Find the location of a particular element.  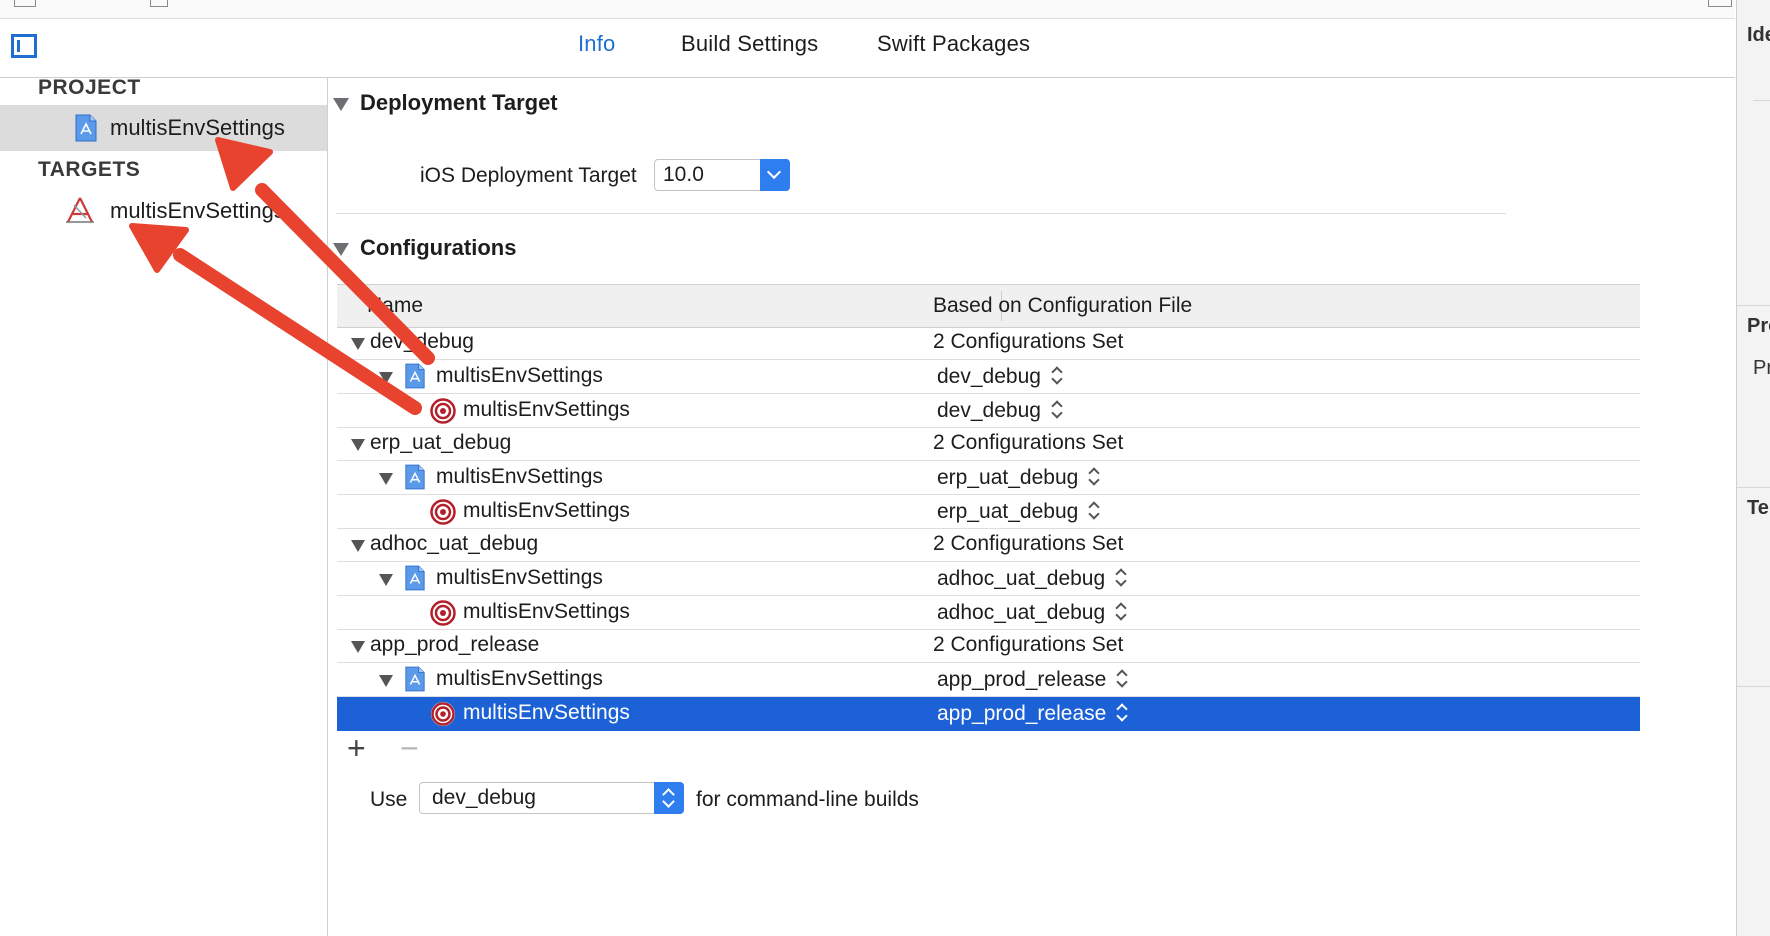

inspector-text-settings-header: Te is located at coordinates (1758, 508).